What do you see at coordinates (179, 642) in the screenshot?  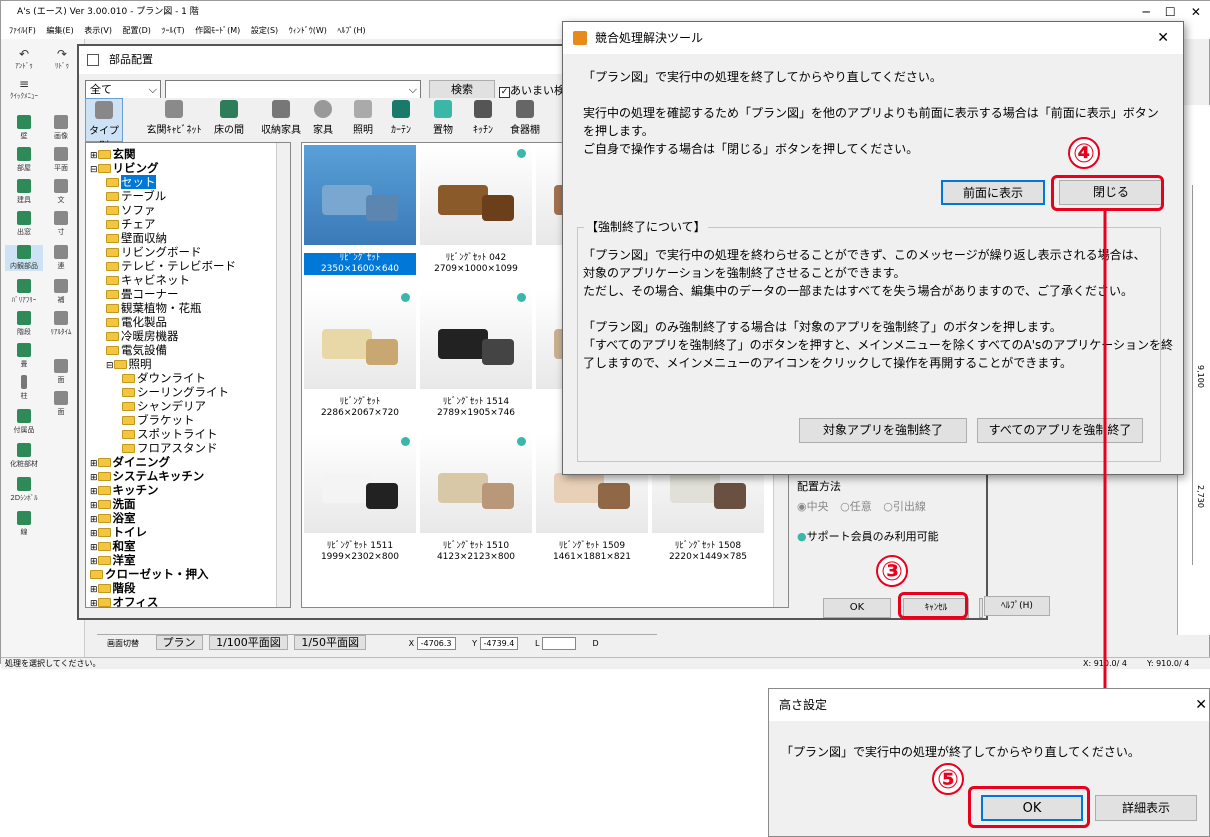 I see `plan-tab: プラン` at bounding box center [179, 642].